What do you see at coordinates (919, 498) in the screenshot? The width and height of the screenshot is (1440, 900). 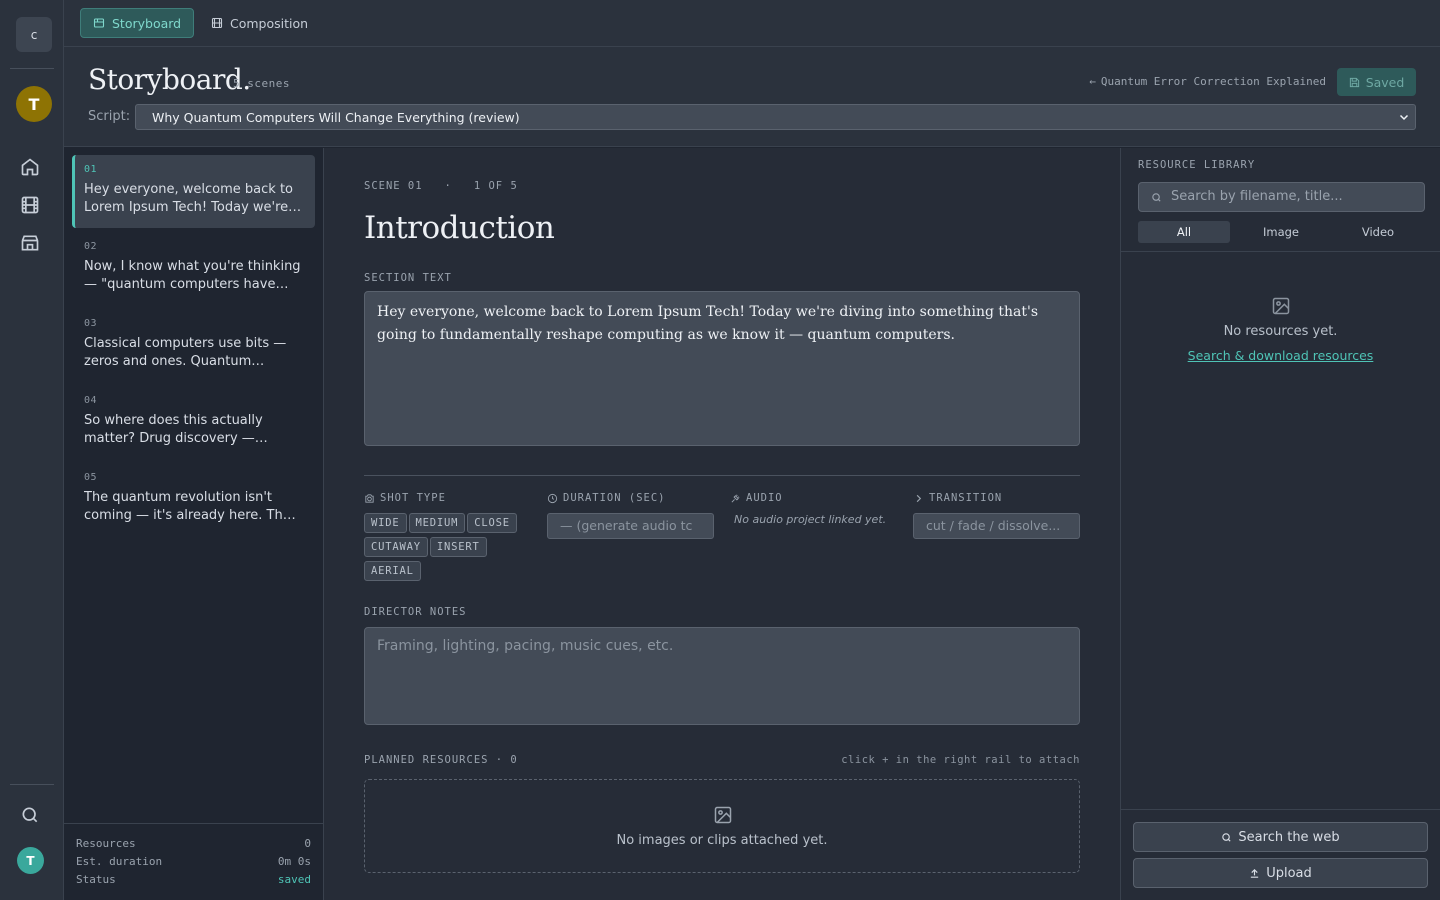 I see `chevron-right-icon` at bounding box center [919, 498].